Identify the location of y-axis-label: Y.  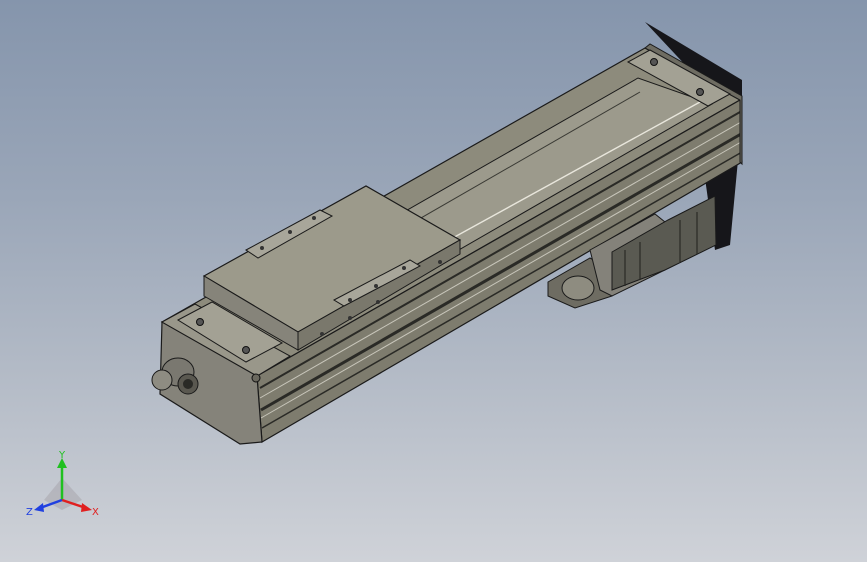
(62, 455).